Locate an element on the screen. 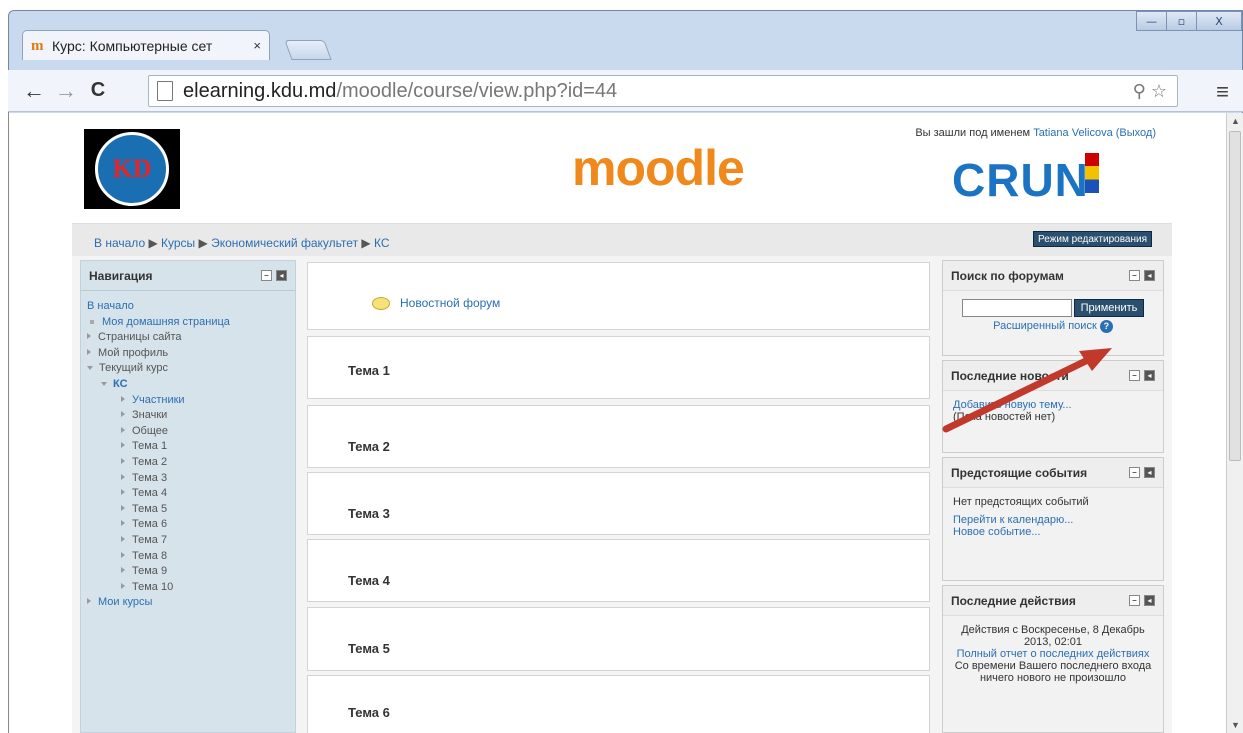 The height and width of the screenshot is (733, 1243). moodle-logo: moodle is located at coordinates (658, 168).